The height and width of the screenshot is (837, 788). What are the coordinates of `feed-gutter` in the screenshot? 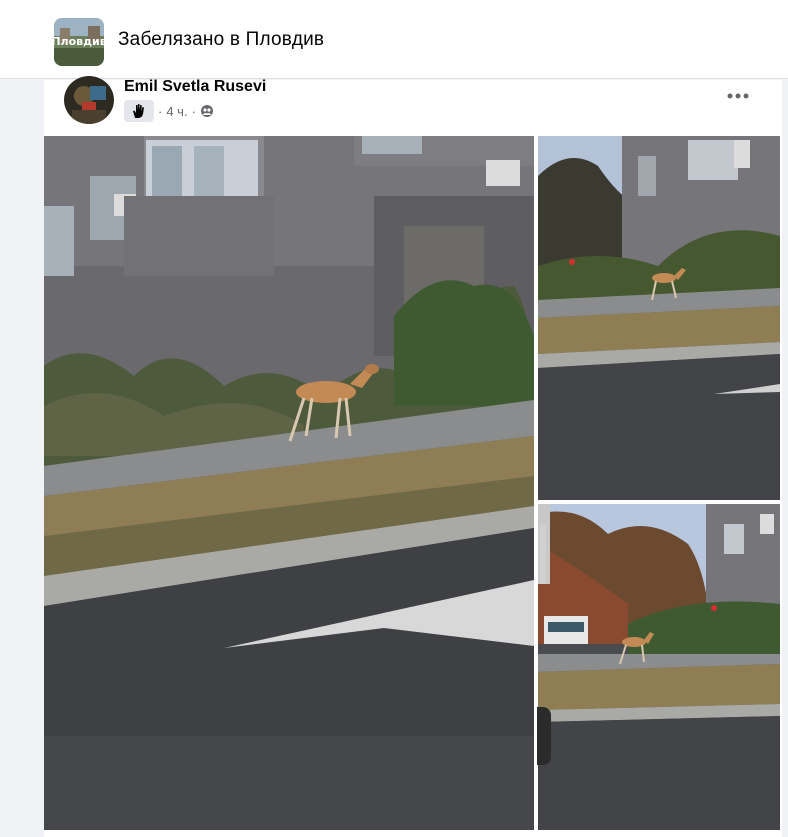 It's located at (22, 458).